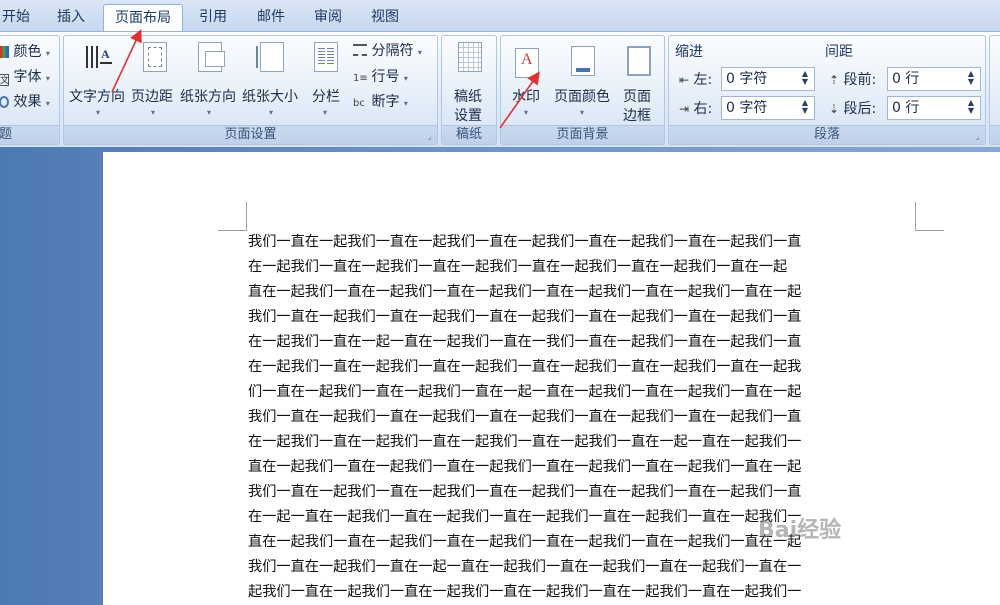 This screenshot has width=1000, height=605. What do you see at coordinates (834, 80) in the screenshot?
I see `spacing-before-icon: ⇡` at bounding box center [834, 80].